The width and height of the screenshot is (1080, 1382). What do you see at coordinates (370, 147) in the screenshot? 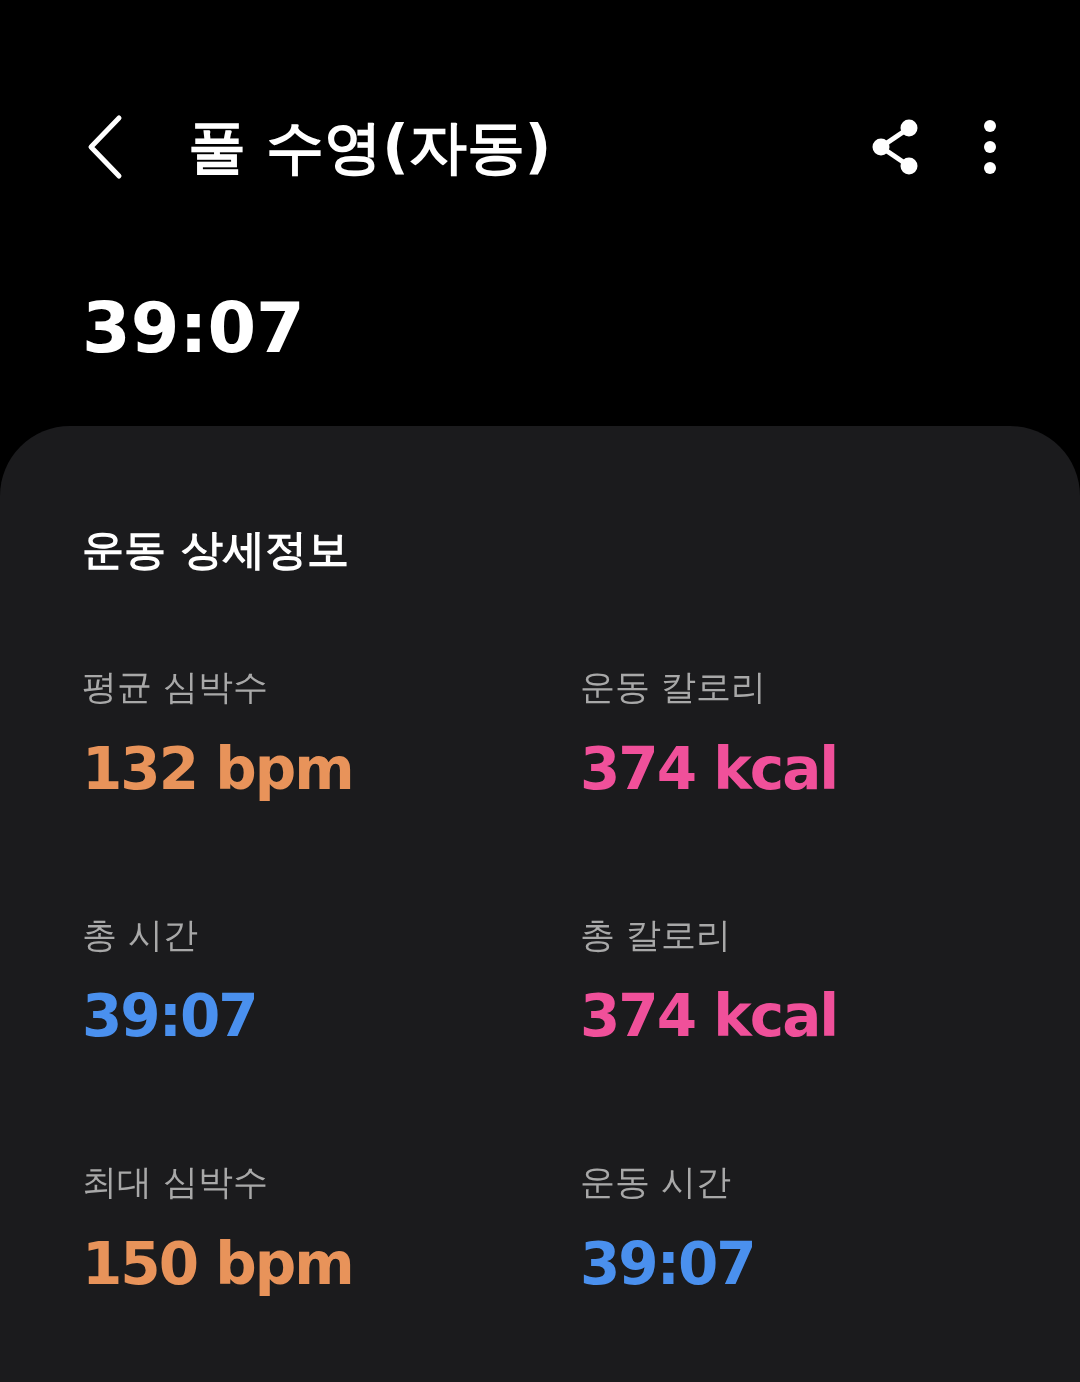
I see `page-title: 풀 수영(자동)` at bounding box center [370, 147].